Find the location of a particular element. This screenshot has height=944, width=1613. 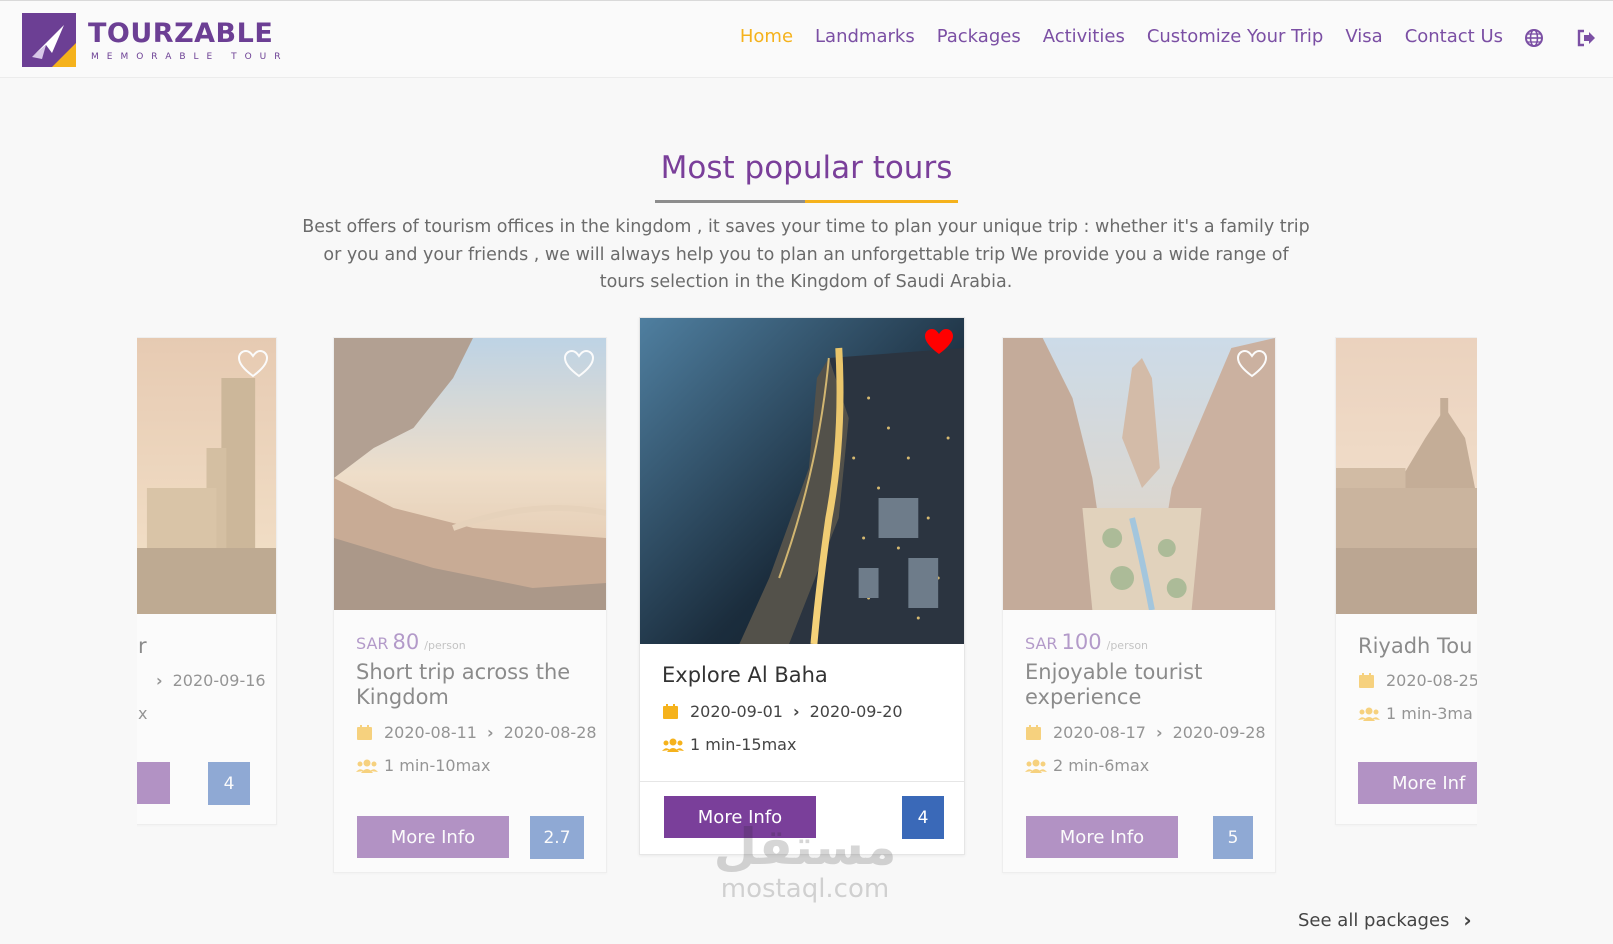

tour-capacity: 1 min-10max is located at coordinates (423, 765).